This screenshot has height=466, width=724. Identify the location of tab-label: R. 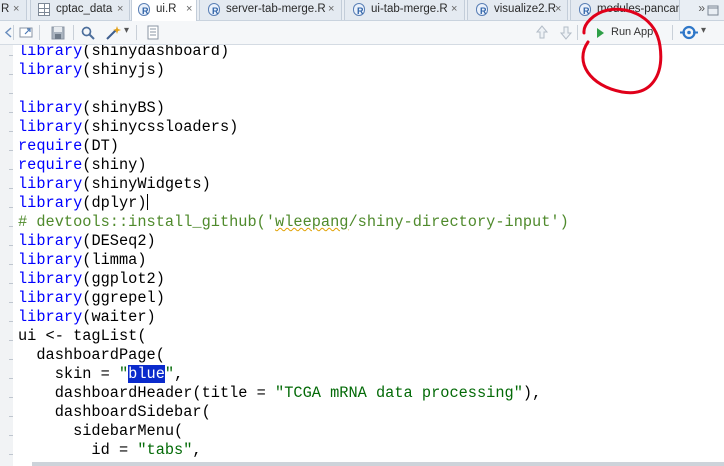
(5, 9).